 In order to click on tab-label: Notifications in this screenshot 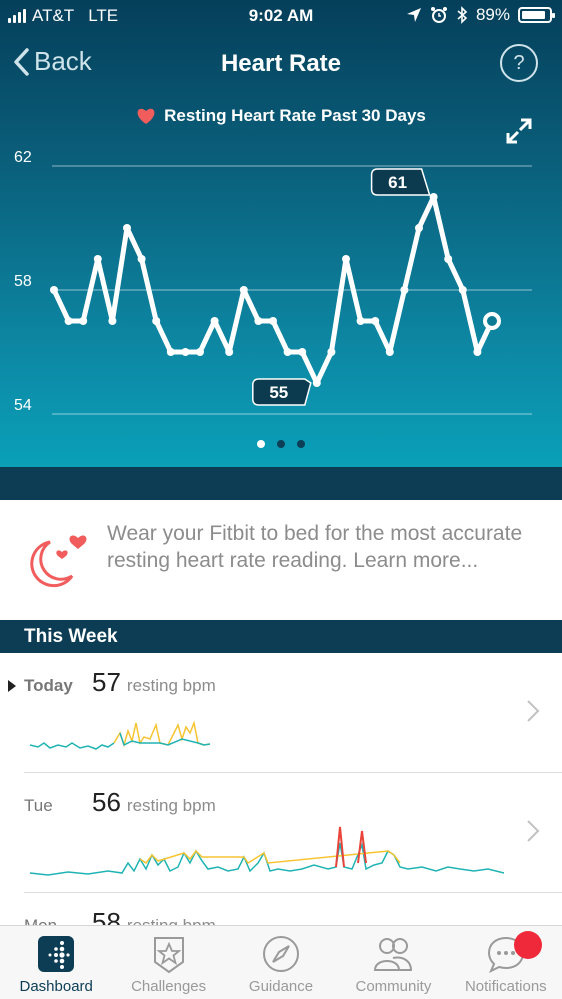, I will do `click(505, 986)`.